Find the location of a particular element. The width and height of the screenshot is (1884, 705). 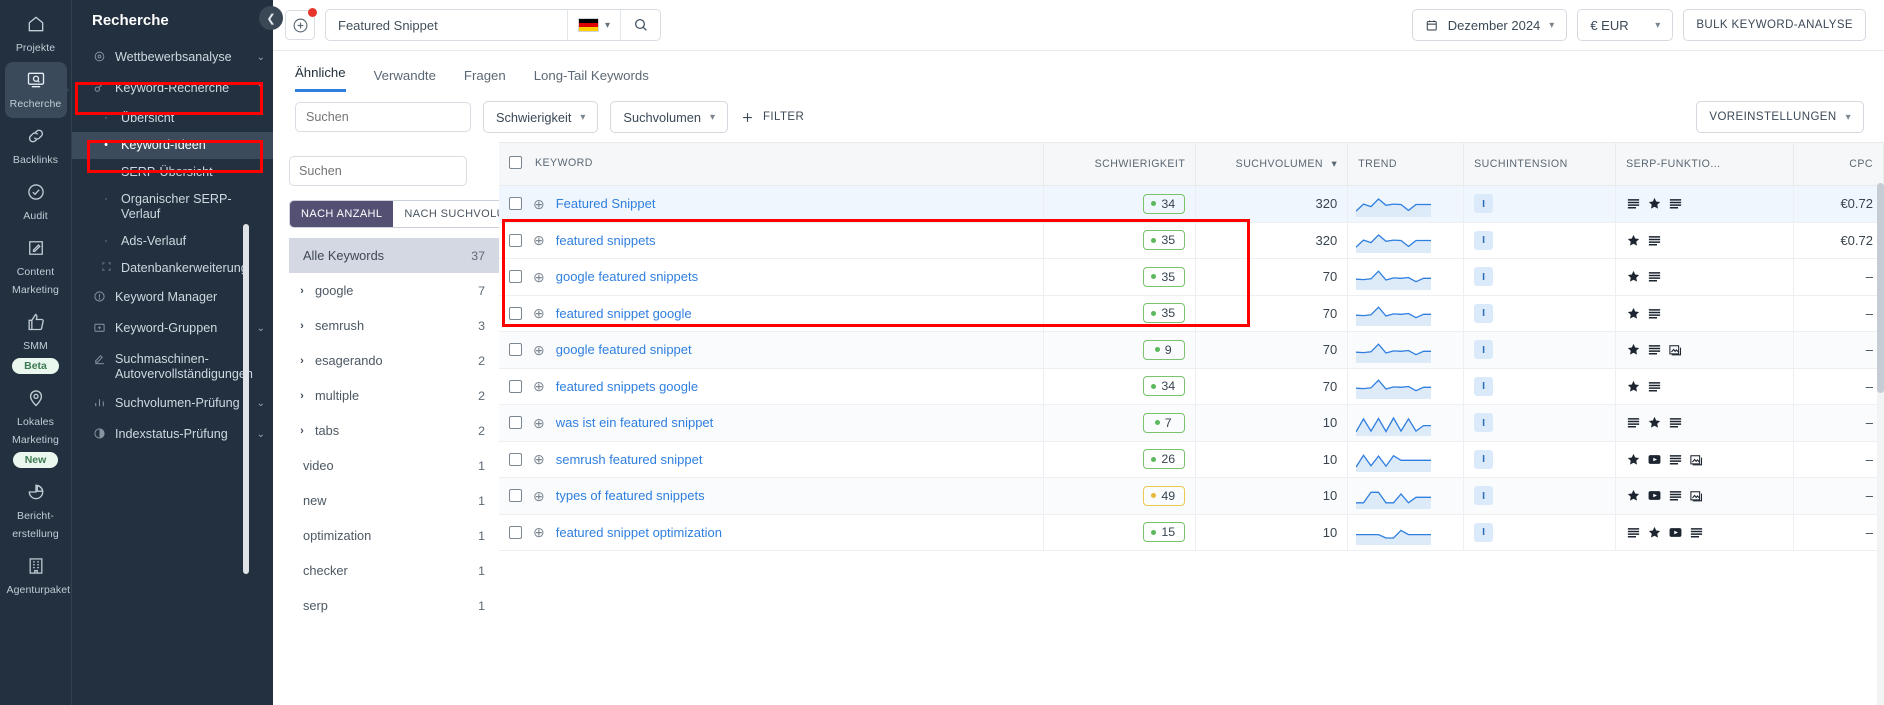

table-row: ⊕ semrush featured snippet 26 10 I – is located at coordinates (1191, 459).